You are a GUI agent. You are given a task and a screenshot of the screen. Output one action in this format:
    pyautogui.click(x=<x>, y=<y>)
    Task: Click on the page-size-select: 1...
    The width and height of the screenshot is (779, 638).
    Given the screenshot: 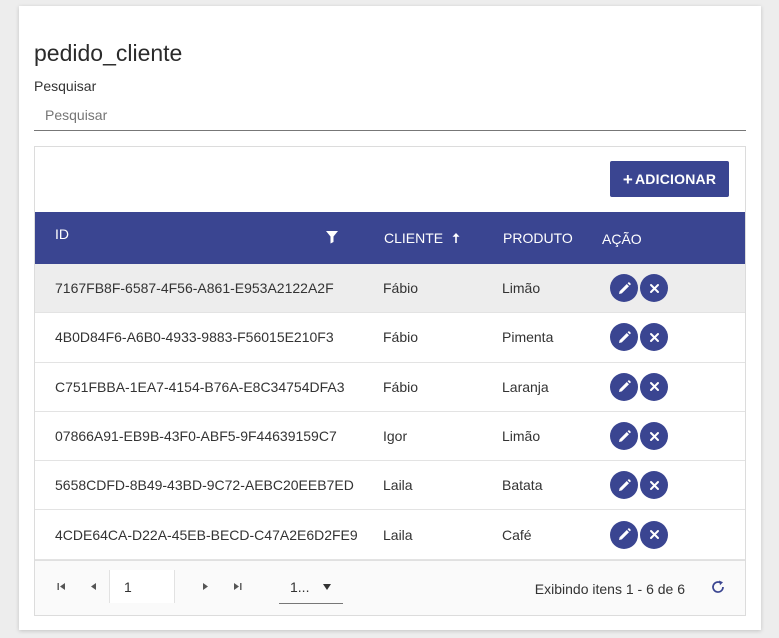 What is the action you would take?
    pyautogui.click(x=311, y=587)
    